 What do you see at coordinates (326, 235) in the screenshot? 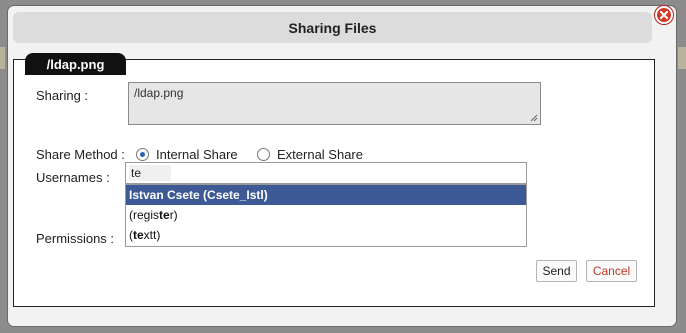
I see `suggestion-item: (textt)` at bounding box center [326, 235].